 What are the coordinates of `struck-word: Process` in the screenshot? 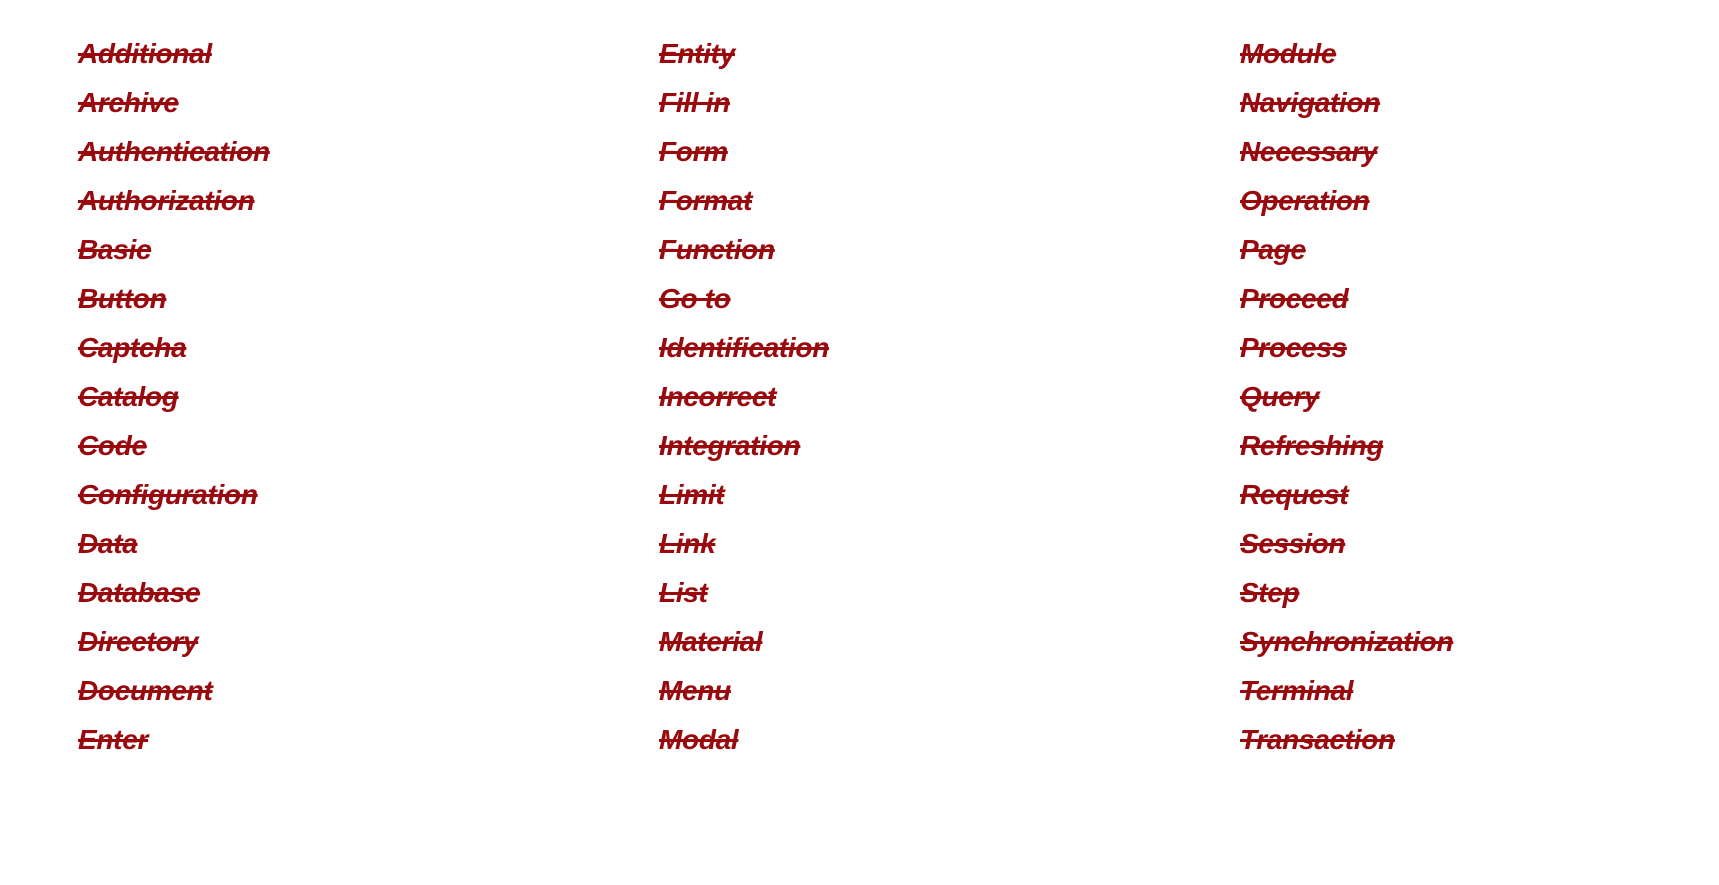 It's located at (1293, 347).